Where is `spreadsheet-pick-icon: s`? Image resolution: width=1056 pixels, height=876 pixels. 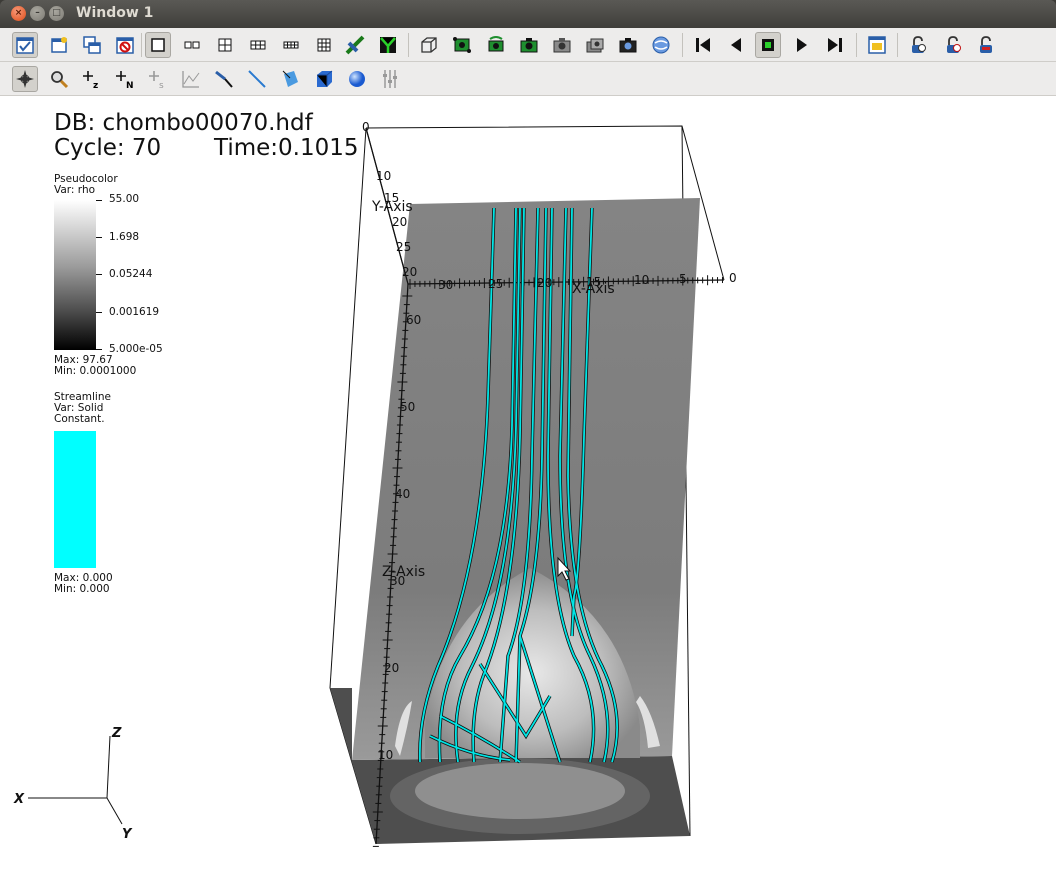 spreadsheet-pick-icon: s is located at coordinates (158, 79).